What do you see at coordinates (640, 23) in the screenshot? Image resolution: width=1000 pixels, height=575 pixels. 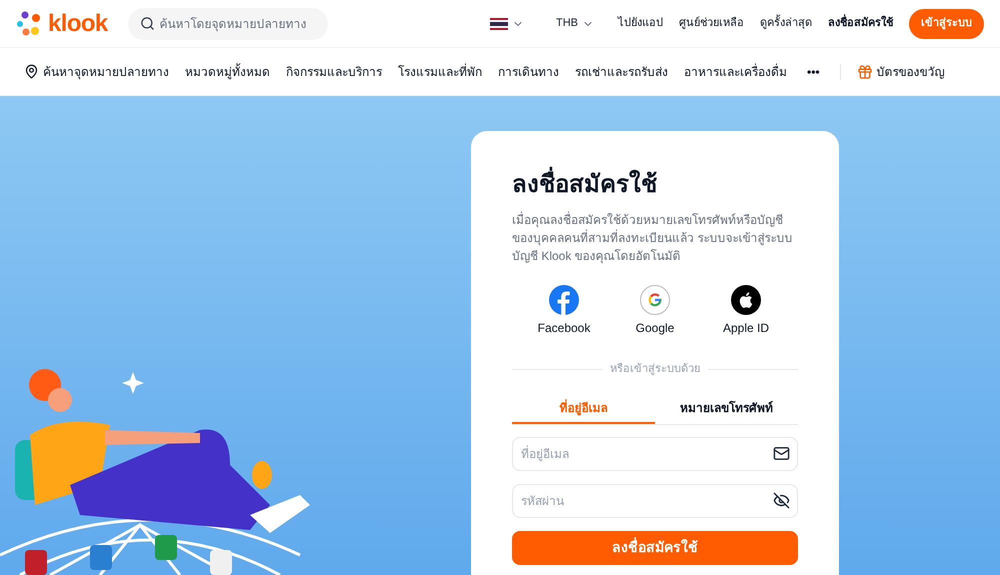 I see `header-link: ไปยังแอป` at bounding box center [640, 23].